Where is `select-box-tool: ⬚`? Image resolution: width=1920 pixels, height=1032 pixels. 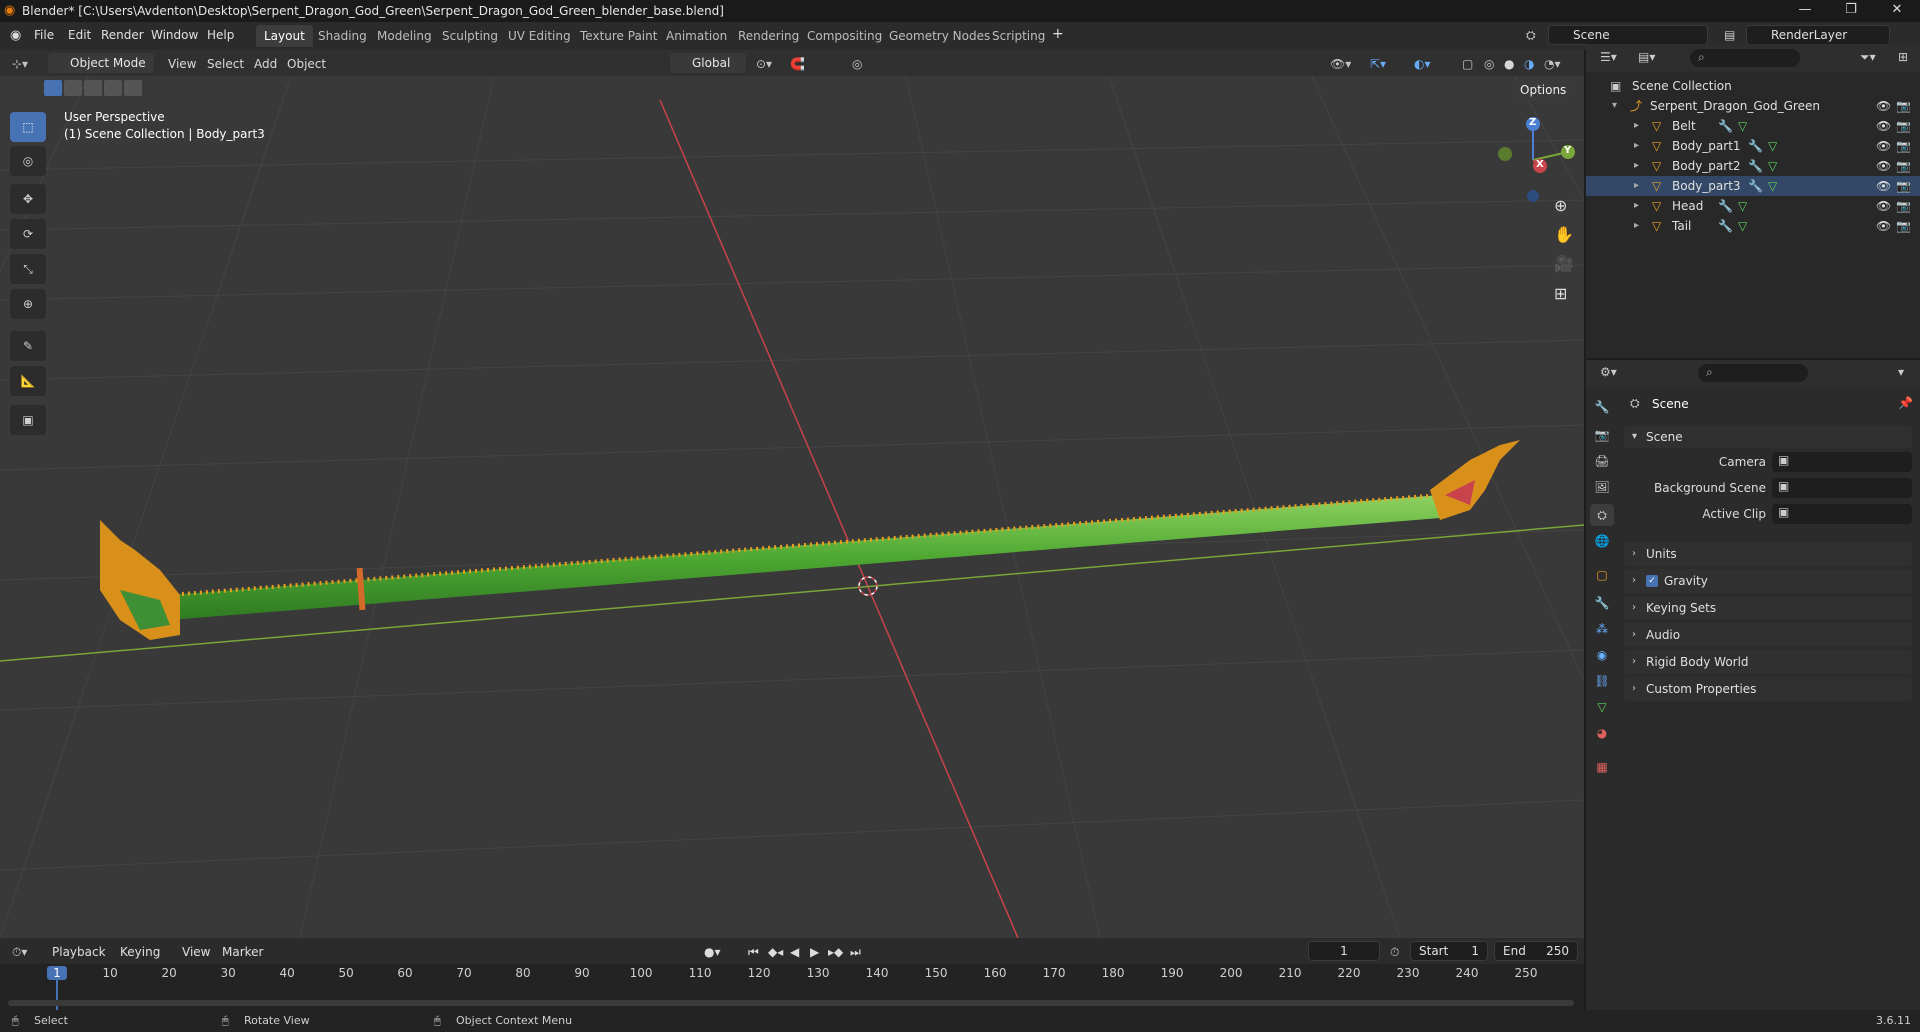 select-box-tool: ⬚ is located at coordinates (28, 127).